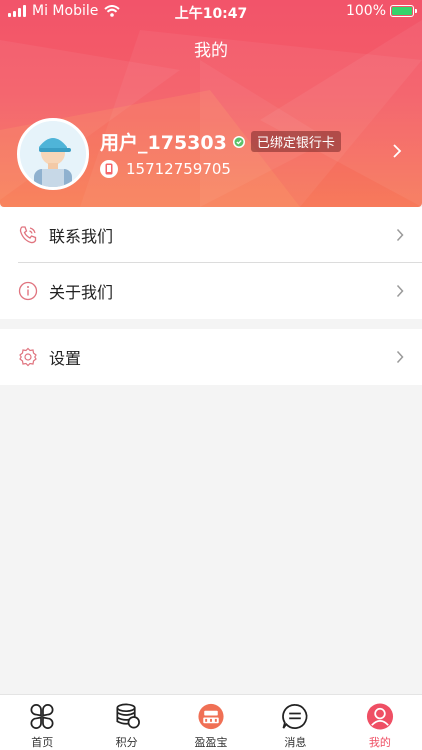  Describe the element at coordinates (28, 235) in the screenshot. I see `phone-icon` at that location.